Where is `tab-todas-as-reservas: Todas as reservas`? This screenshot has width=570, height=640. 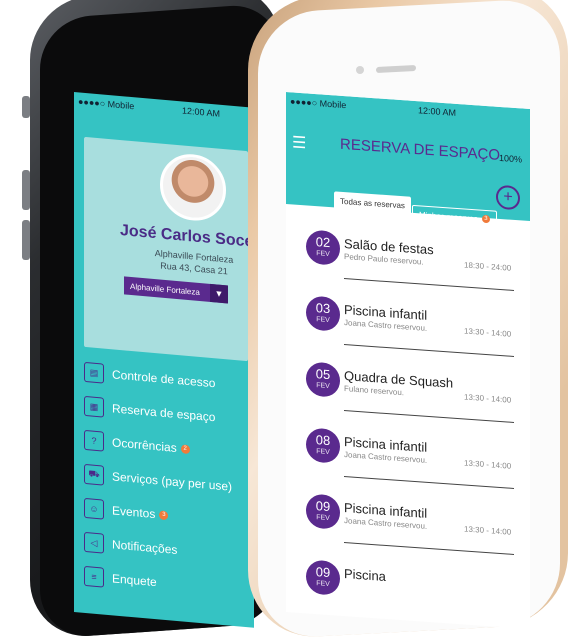
tab-todas-as-reservas: Todas as reservas is located at coordinates (372, 203).